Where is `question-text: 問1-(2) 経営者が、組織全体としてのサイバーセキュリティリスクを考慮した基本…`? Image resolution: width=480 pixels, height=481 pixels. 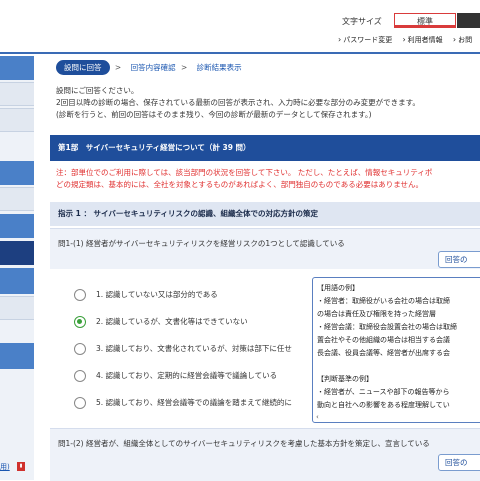 question-text: 問1-(2) 経営者が、組織全体としてのサイバーセキュリティリスクを考慮した基本… is located at coordinates (244, 443).